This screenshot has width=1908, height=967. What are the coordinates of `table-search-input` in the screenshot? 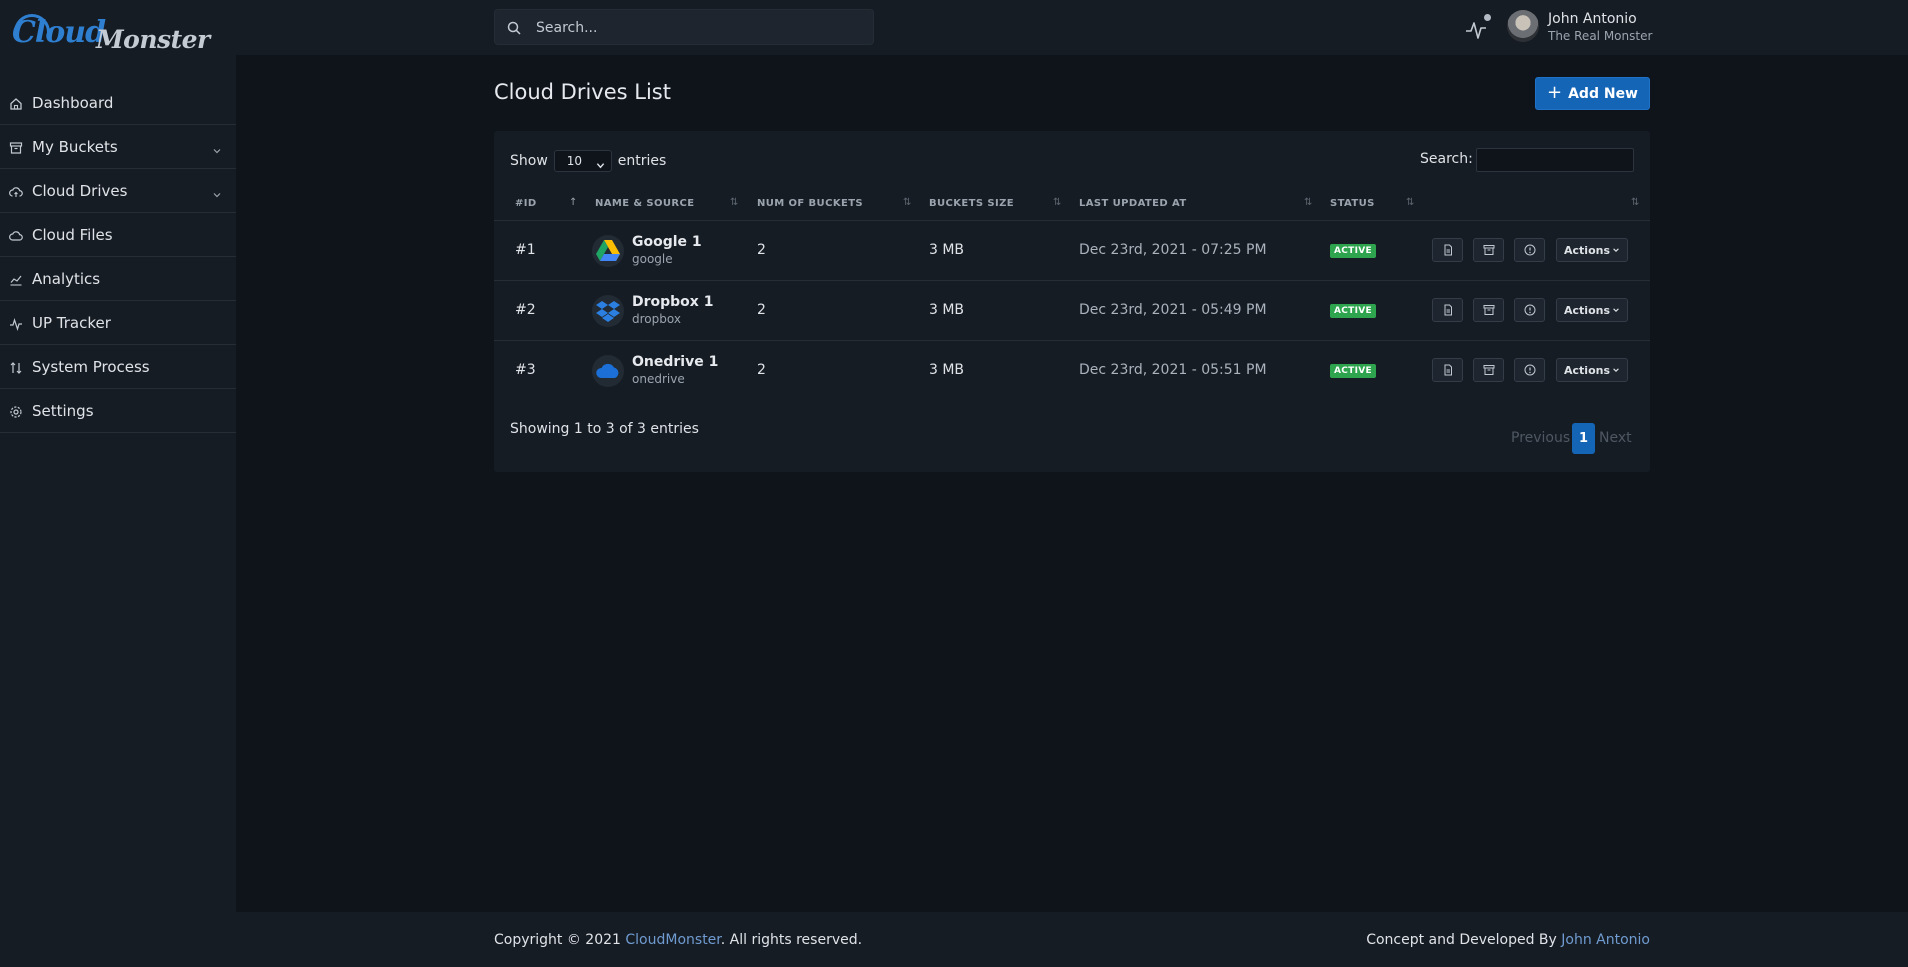 It's located at (1555, 160).